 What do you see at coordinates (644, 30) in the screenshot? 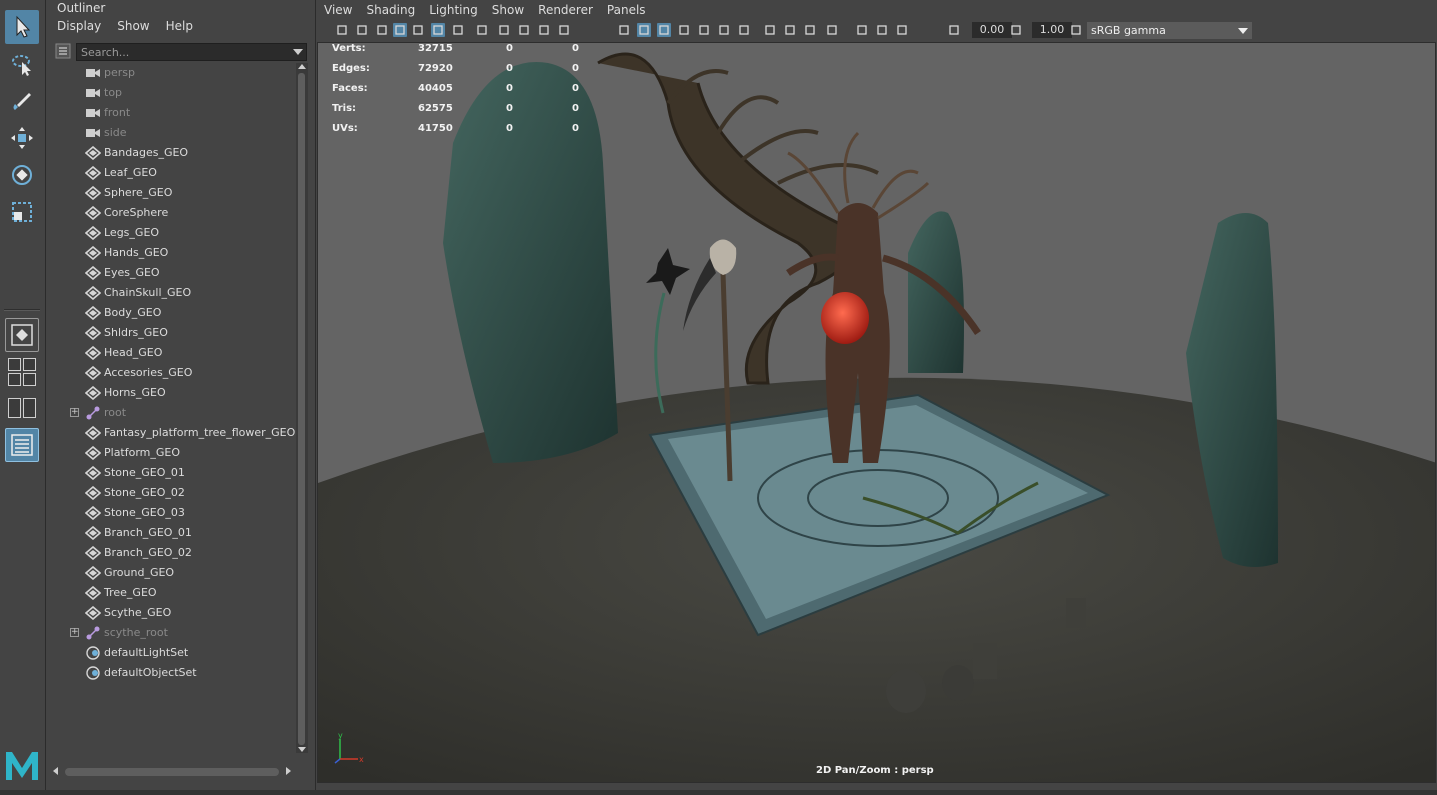
I see `smooth-shade-icon` at bounding box center [644, 30].